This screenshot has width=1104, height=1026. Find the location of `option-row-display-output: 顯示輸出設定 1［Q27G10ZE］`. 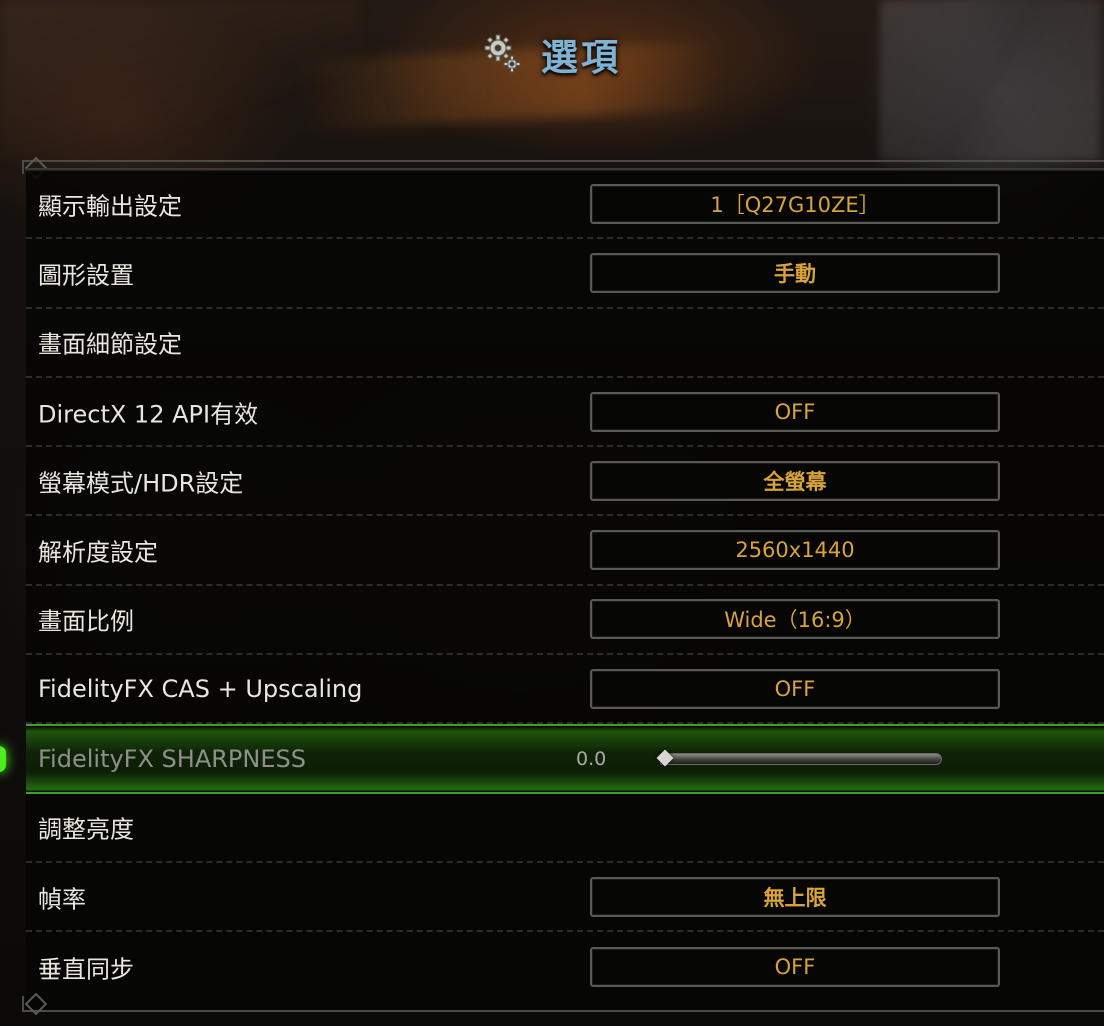

option-row-display-output: 顯示輸出設定 1［Q27G10ZE］ is located at coordinates (565, 205).